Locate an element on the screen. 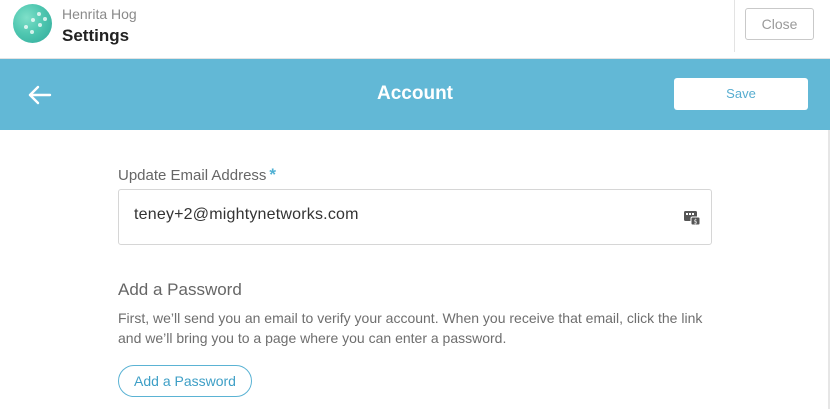 This screenshot has height=409, width=830. email-field-box: $ is located at coordinates (415, 217).